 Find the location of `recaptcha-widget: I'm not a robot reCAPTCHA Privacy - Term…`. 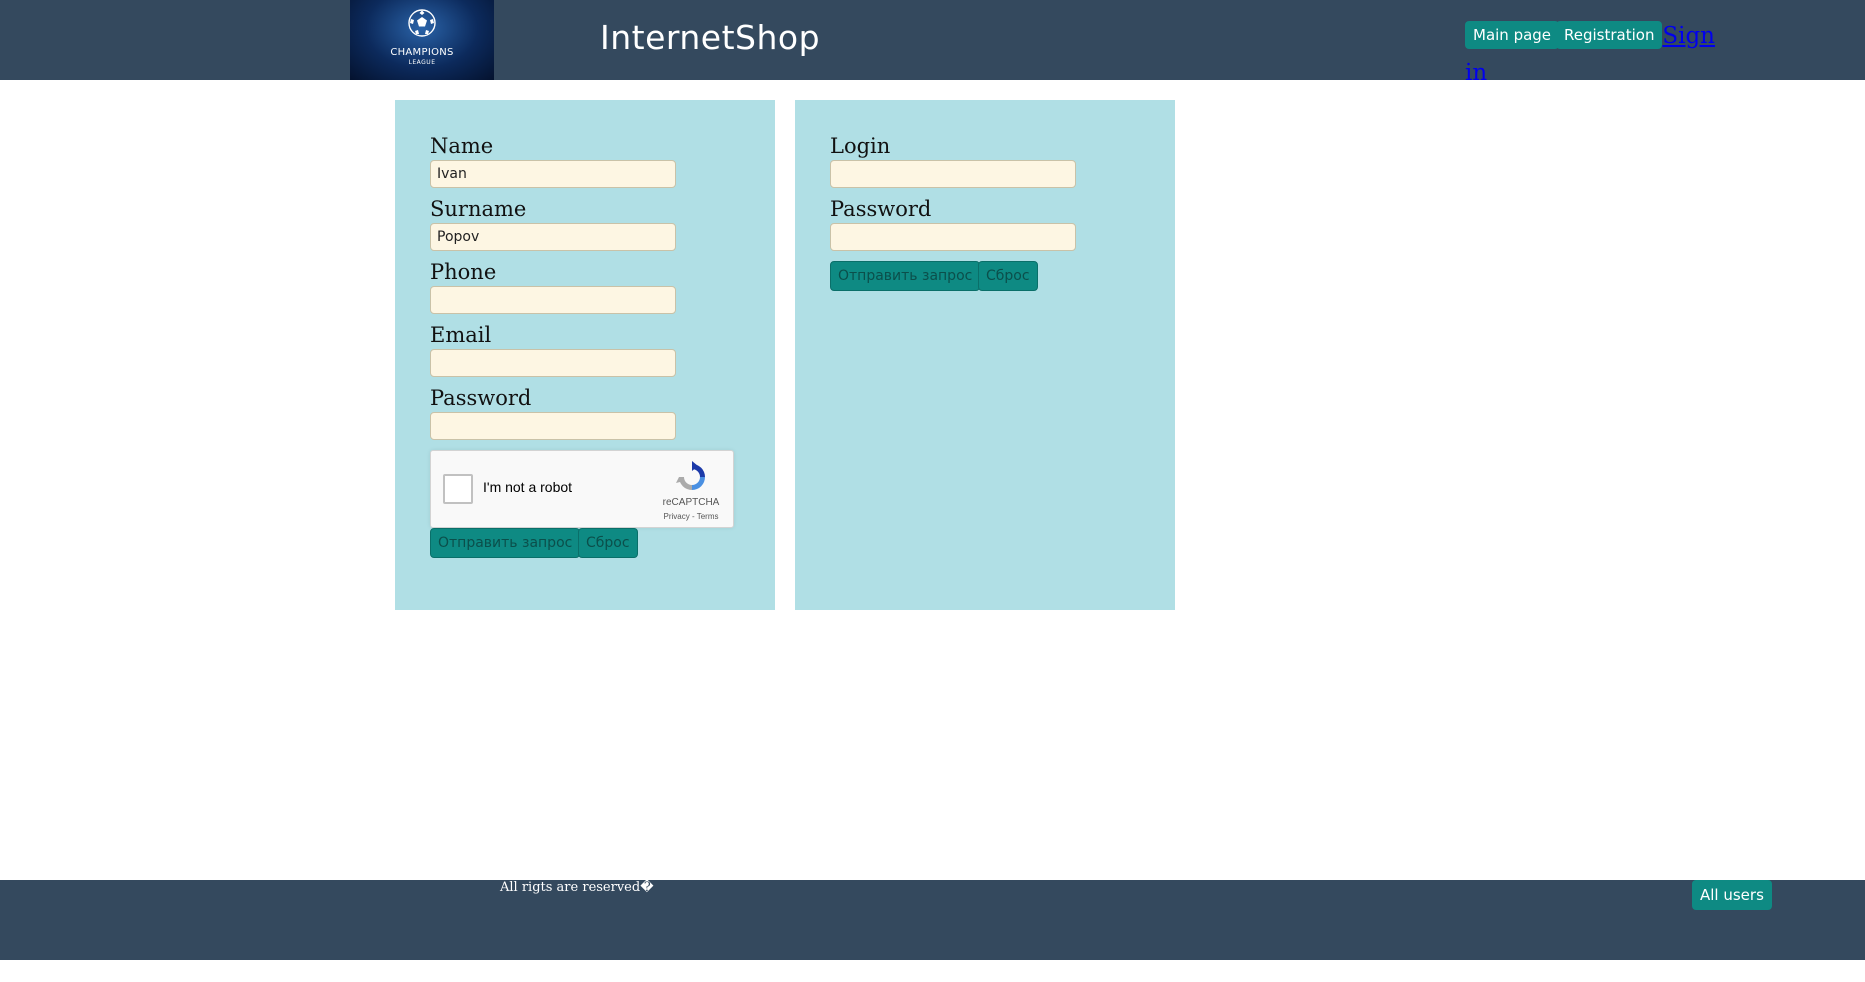

recaptcha-widget: I'm not a robot reCAPTCHA Privacy - Term… is located at coordinates (582, 489).